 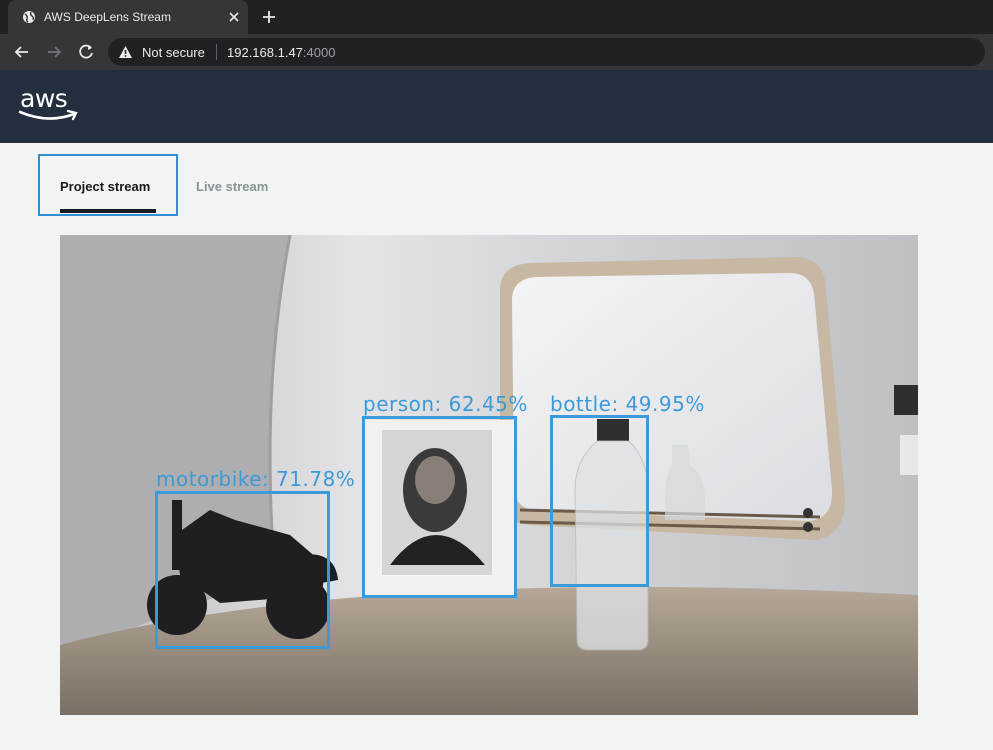 I want to click on plus-icon, so click(x=269, y=17).